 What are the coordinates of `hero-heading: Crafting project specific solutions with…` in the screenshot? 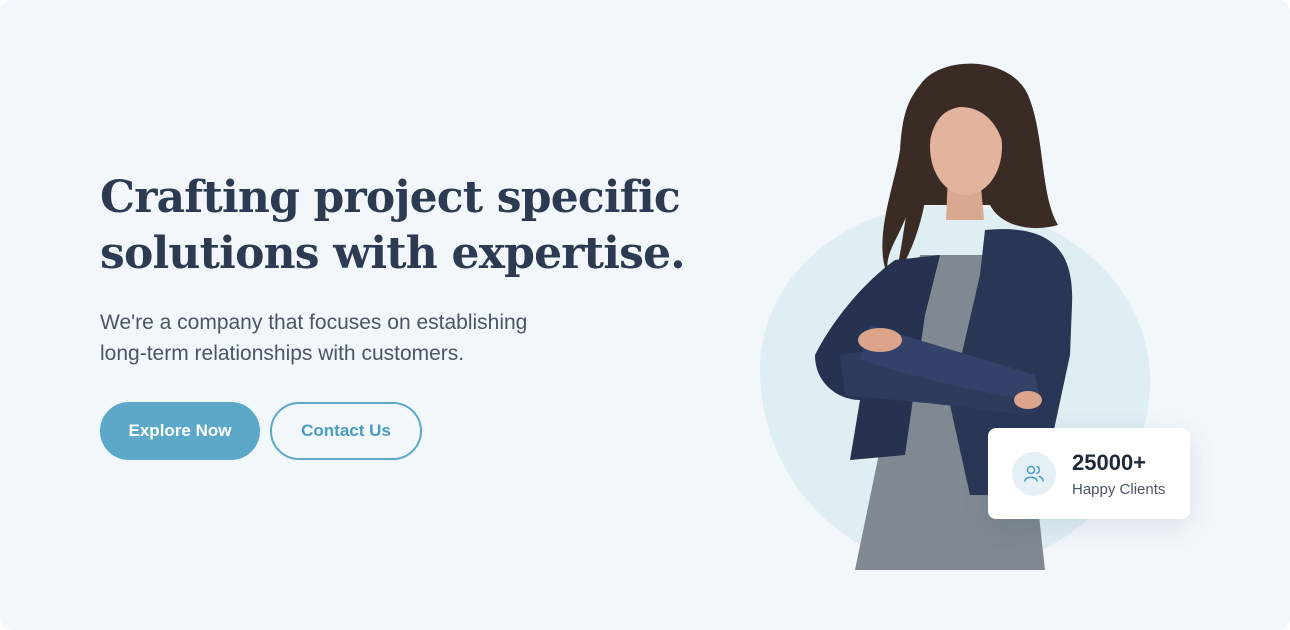 It's located at (410, 226).